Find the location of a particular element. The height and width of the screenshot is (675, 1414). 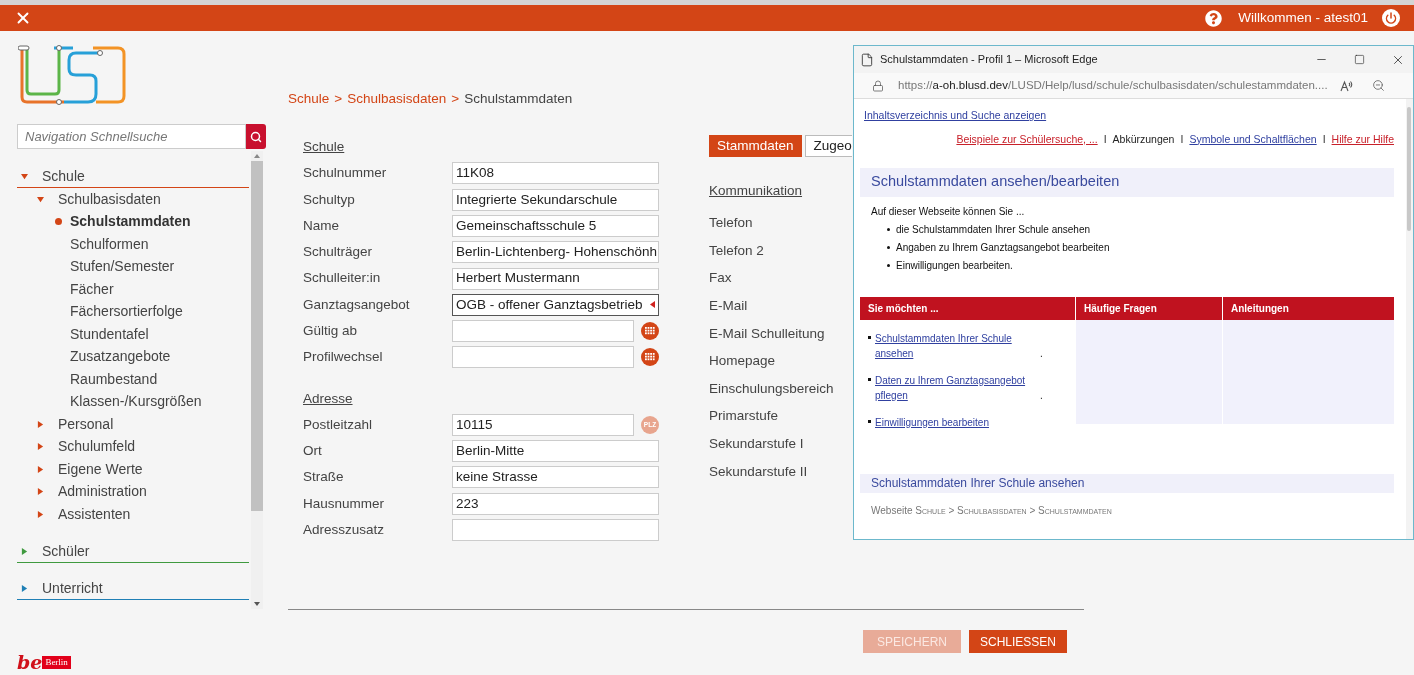

field-label: Sekundarstufe II is located at coordinates (759, 471).